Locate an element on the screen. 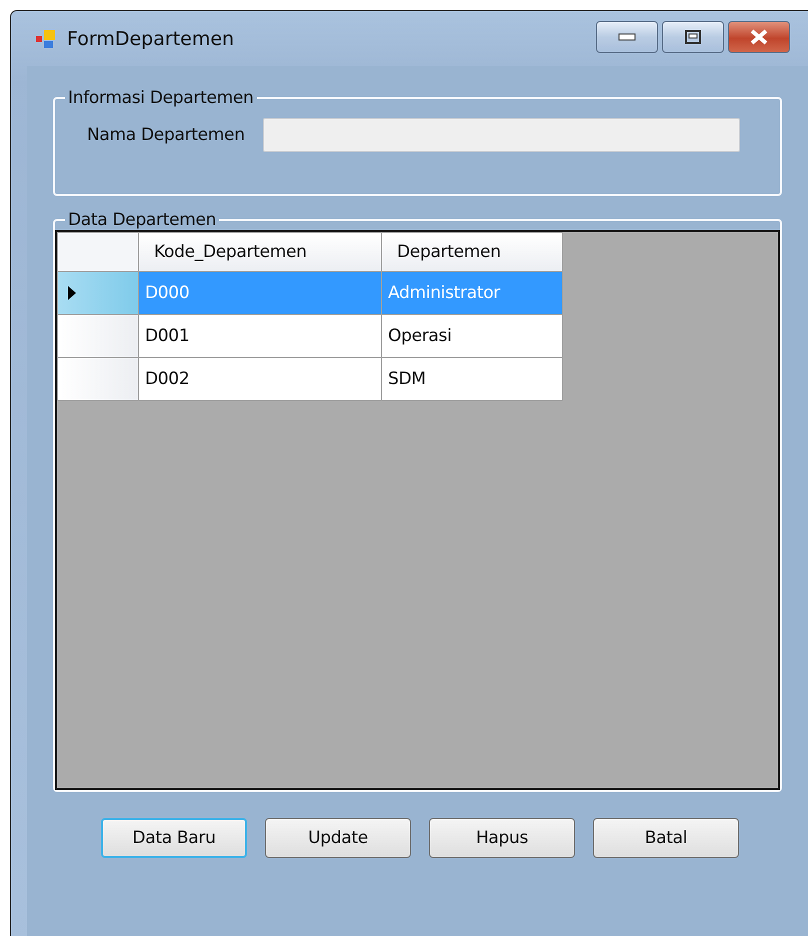  group-title: Data Departemen is located at coordinates (142, 220).